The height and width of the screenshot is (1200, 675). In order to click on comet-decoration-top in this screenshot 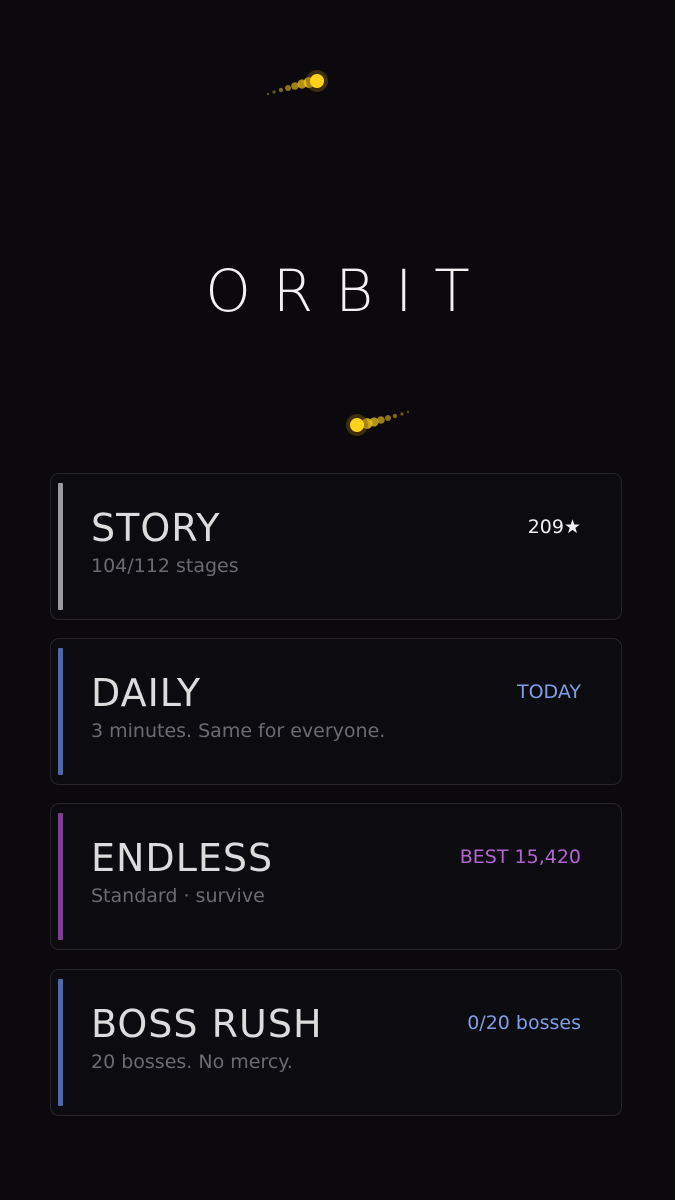, I will do `click(297, 83)`.